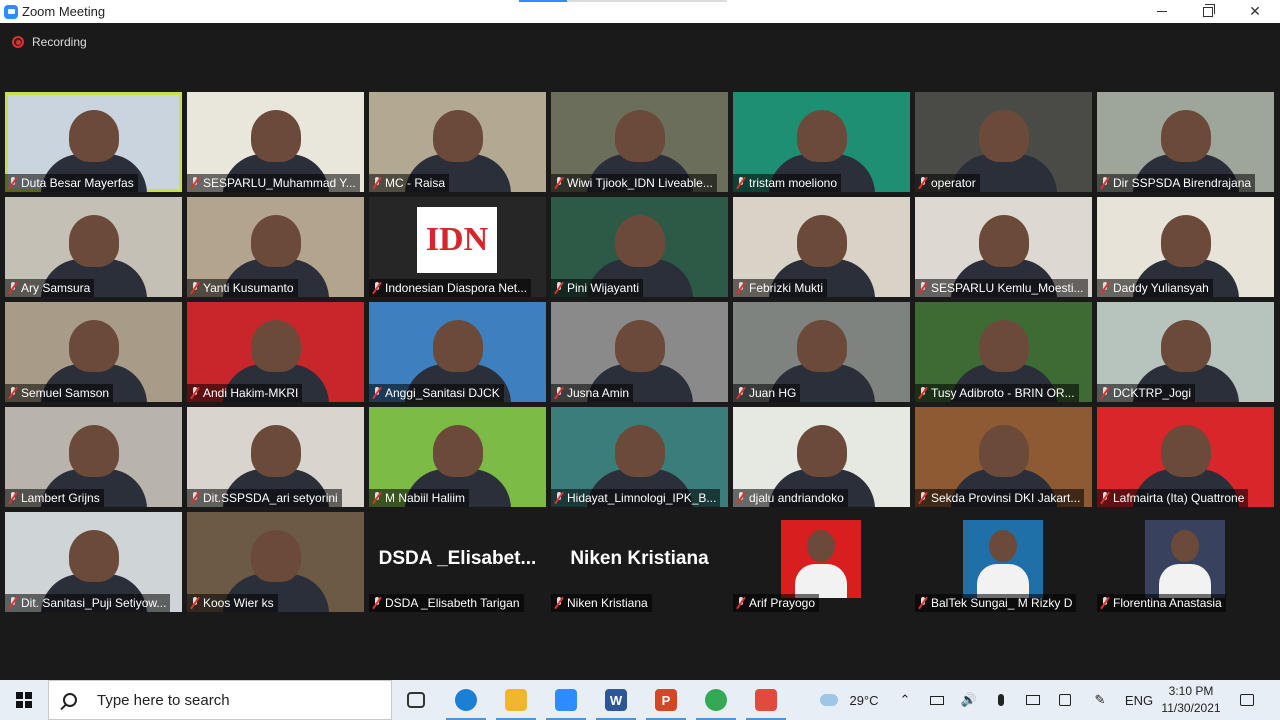 This screenshot has width=1280, height=720. What do you see at coordinates (18, 42) in the screenshot?
I see `recording-icon` at bounding box center [18, 42].